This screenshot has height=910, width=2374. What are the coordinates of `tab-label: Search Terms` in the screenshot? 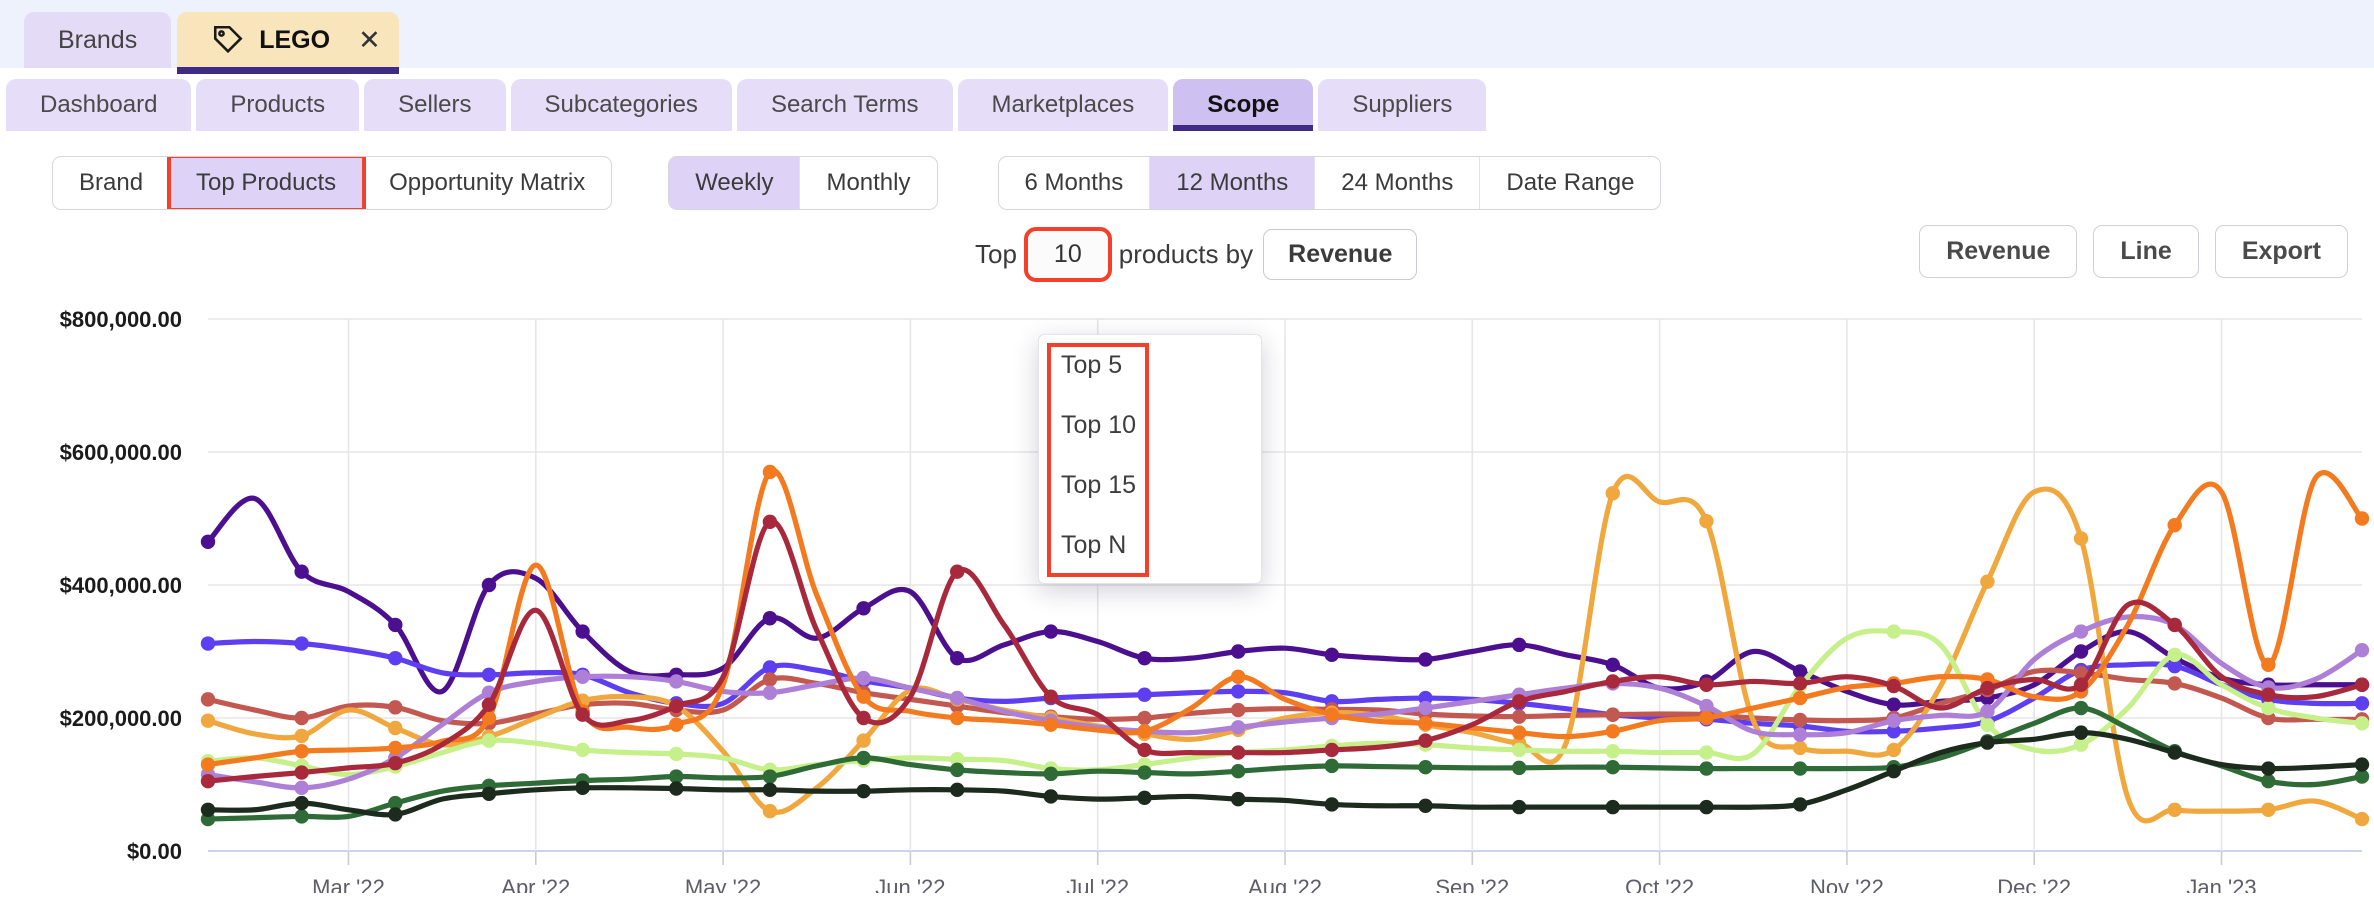 It's located at (844, 104).